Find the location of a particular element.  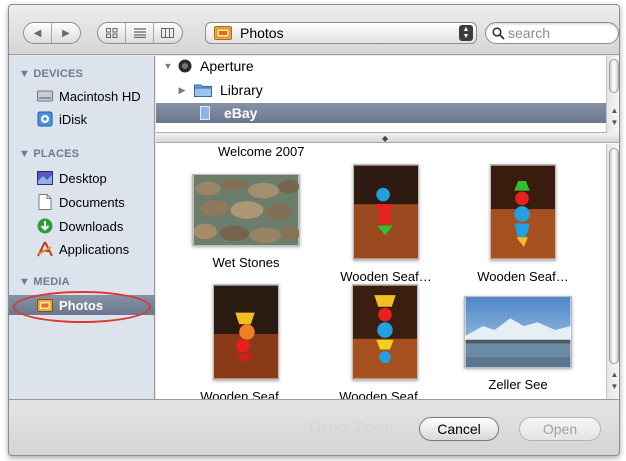

aperture-icon is located at coordinates (185, 66).